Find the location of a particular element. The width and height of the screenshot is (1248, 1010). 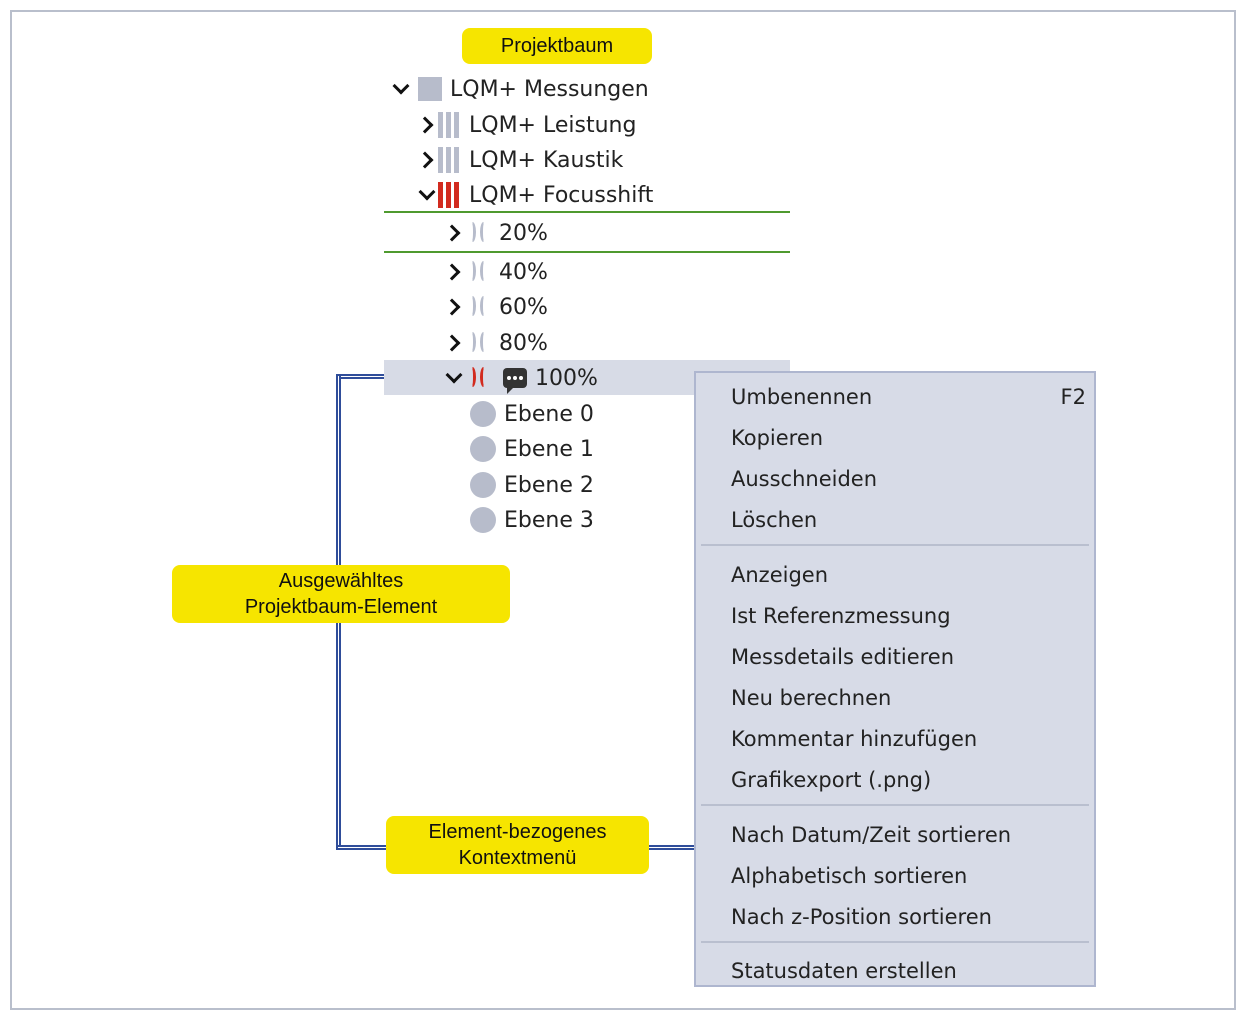

menu-item-cut: Ausschneiden is located at coordinates (804, 479).